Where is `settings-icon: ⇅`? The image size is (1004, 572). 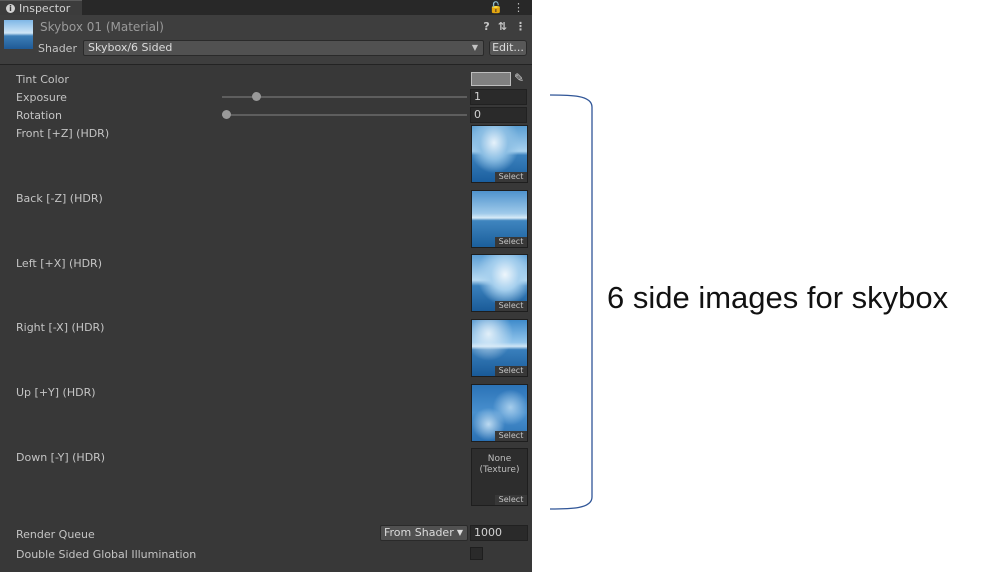 settings-icon: ⇅ is located at coordinates (502, 26).